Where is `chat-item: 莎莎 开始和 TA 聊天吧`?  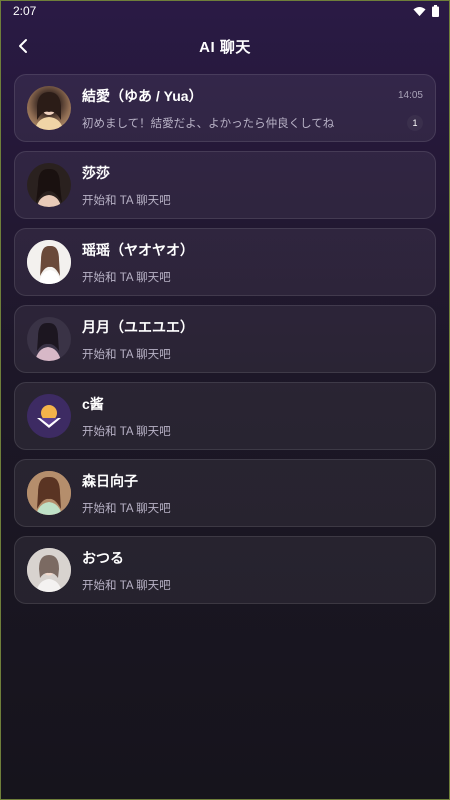 chat-item: 莎莎 开始和 TA 聊天吧 is located at coordinates (225, 185).